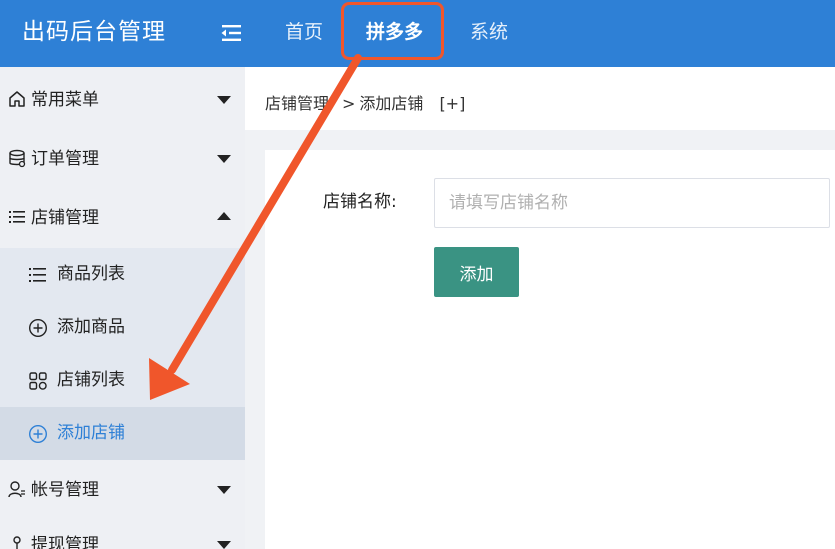  What do you see at coordinates (452, 103) in the screenshot?
I see `breadcrumb-add-tab: [+]` at bounding box center [452, 103].